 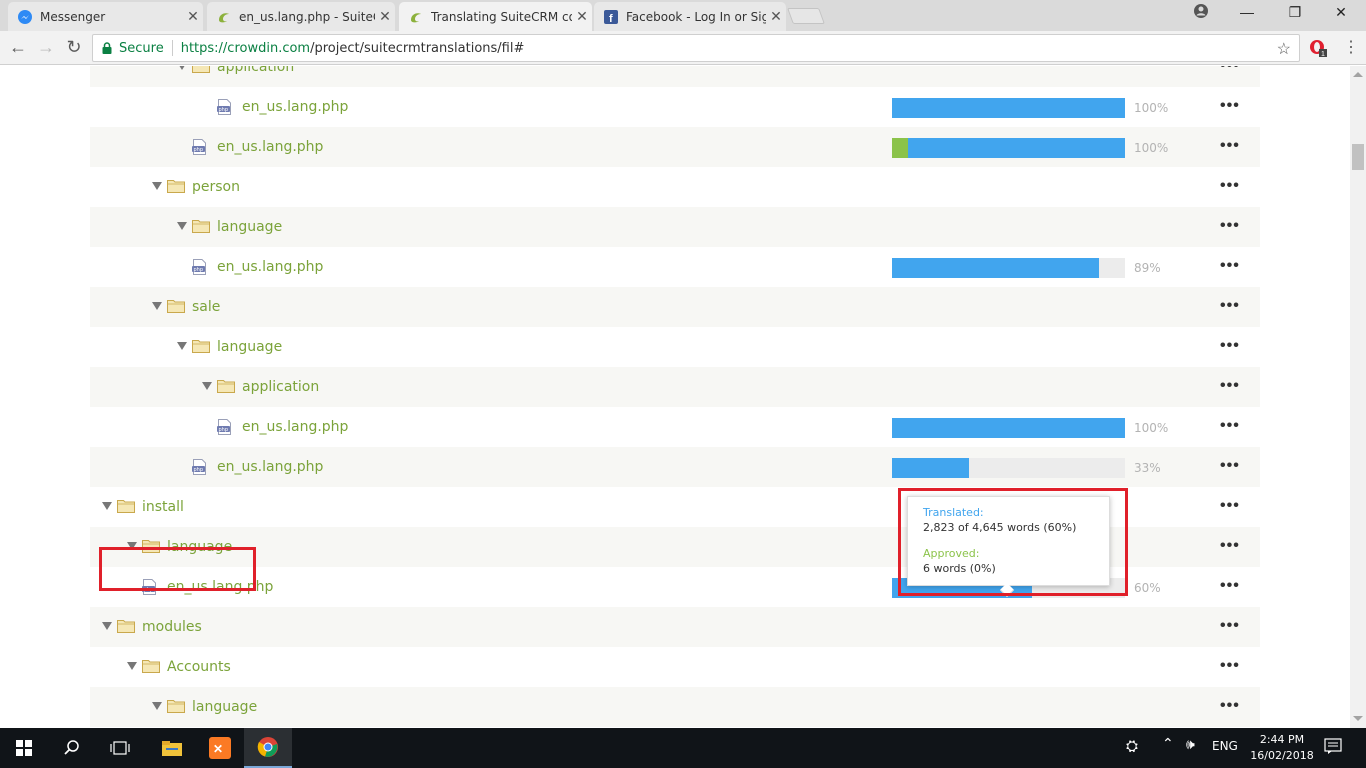 What do you see at coordinates (1318, 50) in the screenshot?
I see `opera-extension-icon: 1` at bounding box center [1318, 50].